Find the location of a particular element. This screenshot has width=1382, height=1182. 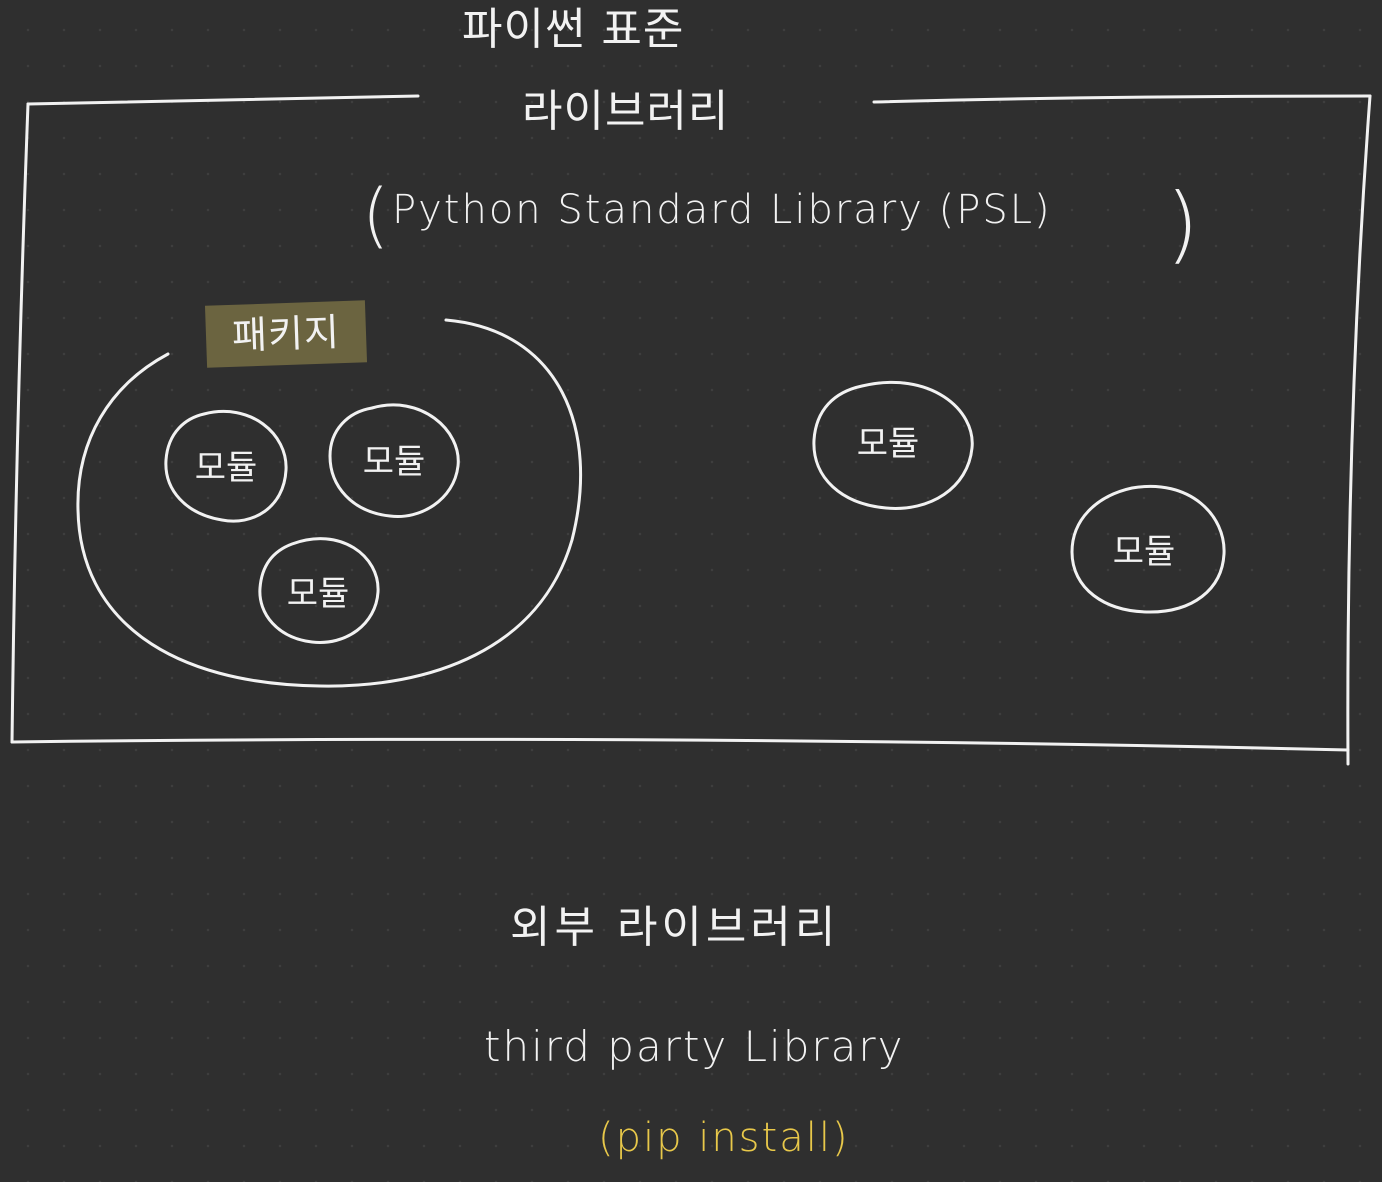

module-label-5: 모듈 is located at coordinates (1144, 552).